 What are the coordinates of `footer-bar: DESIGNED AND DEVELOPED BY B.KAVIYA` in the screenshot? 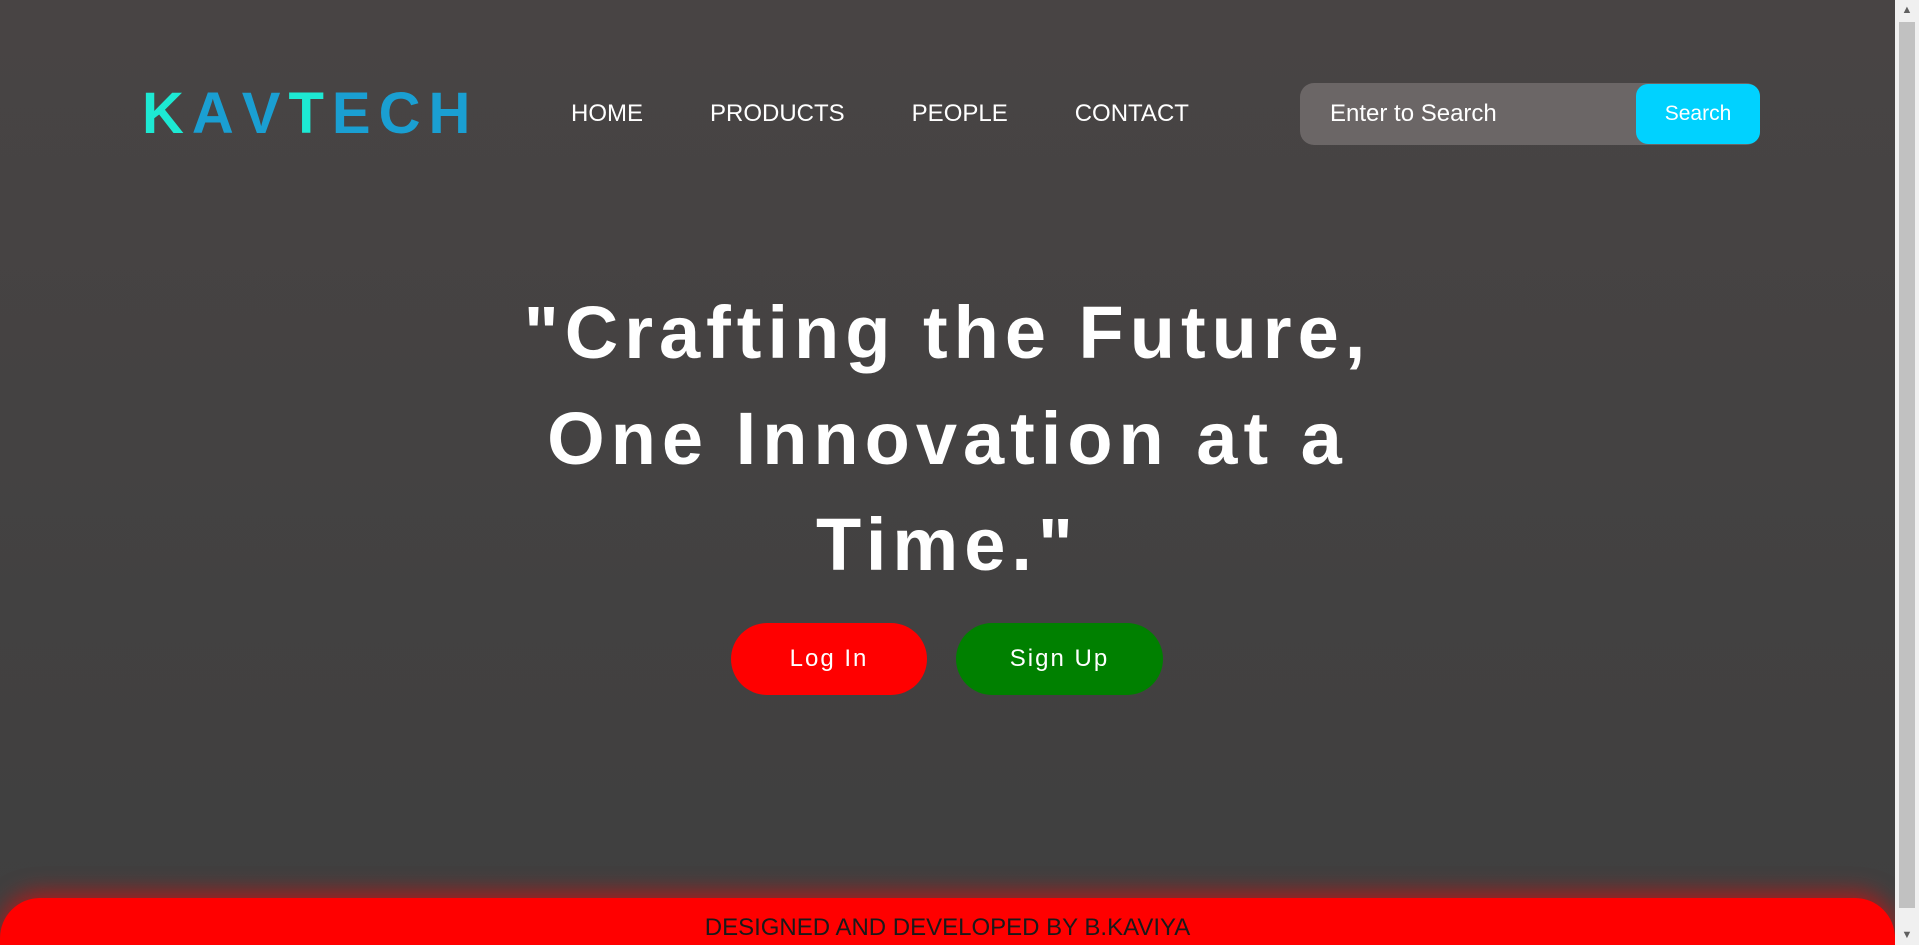 It's located at (947, 921).